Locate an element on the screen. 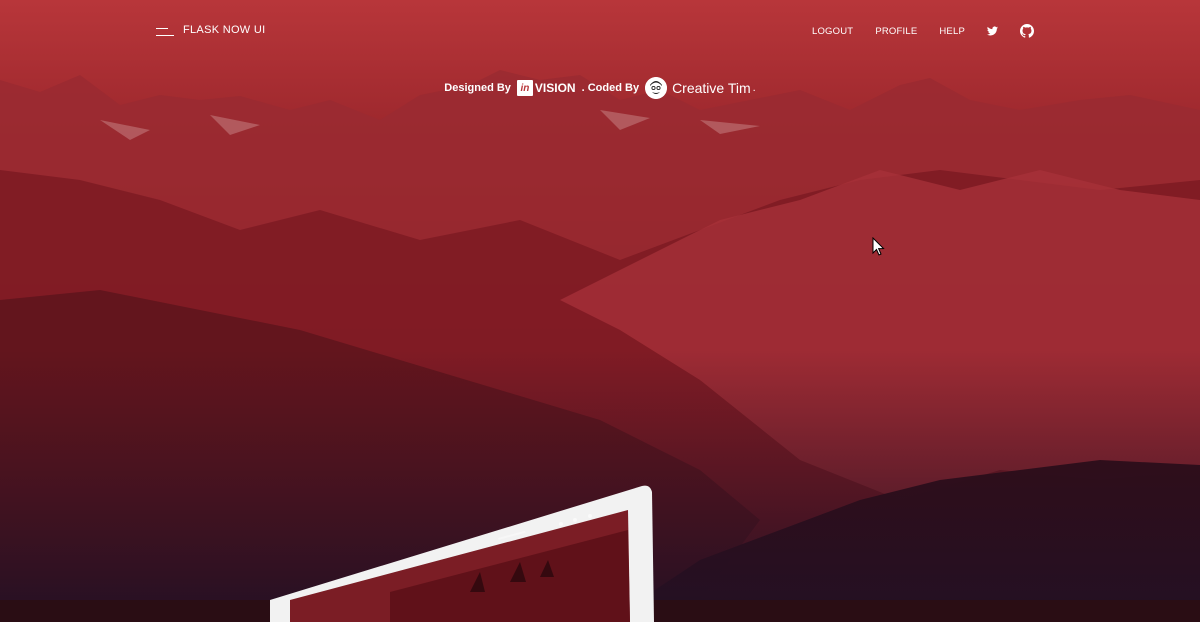 This screenshot has width=1200, height=622. invision-in-mark: in is located at coordinates (524, 88).